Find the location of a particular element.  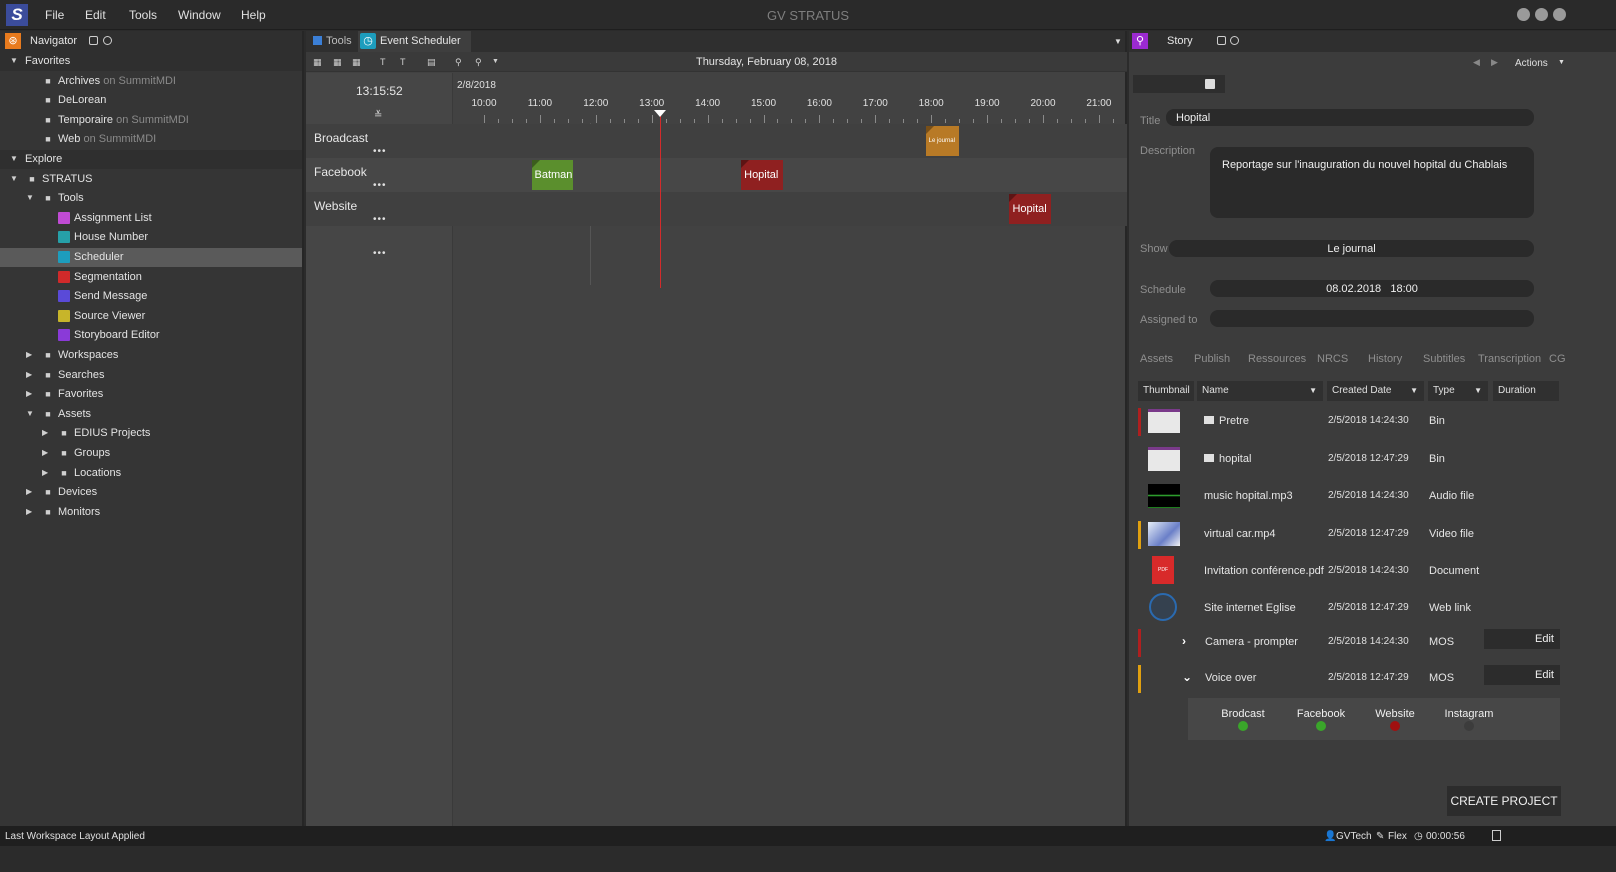

tree-item: House Number is located at coordinates (151, 237).